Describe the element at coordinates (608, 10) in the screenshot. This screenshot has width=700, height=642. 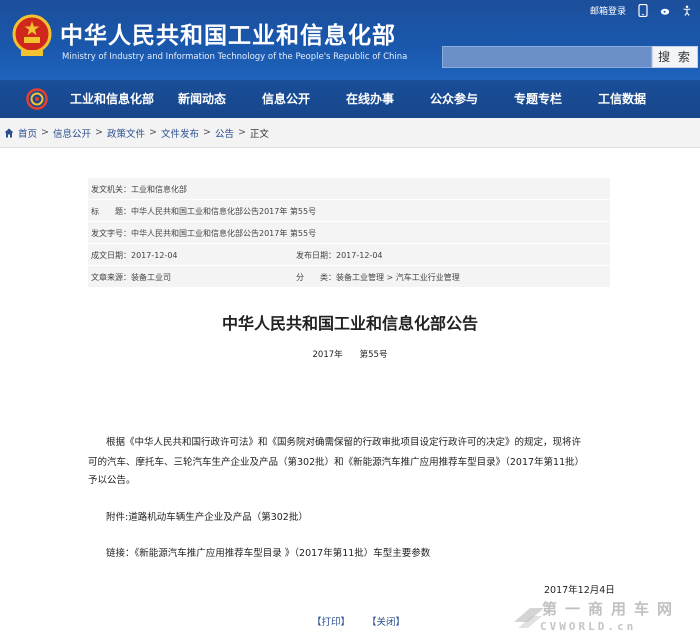
I see `email-login-link: 邮箱登录` at that location.